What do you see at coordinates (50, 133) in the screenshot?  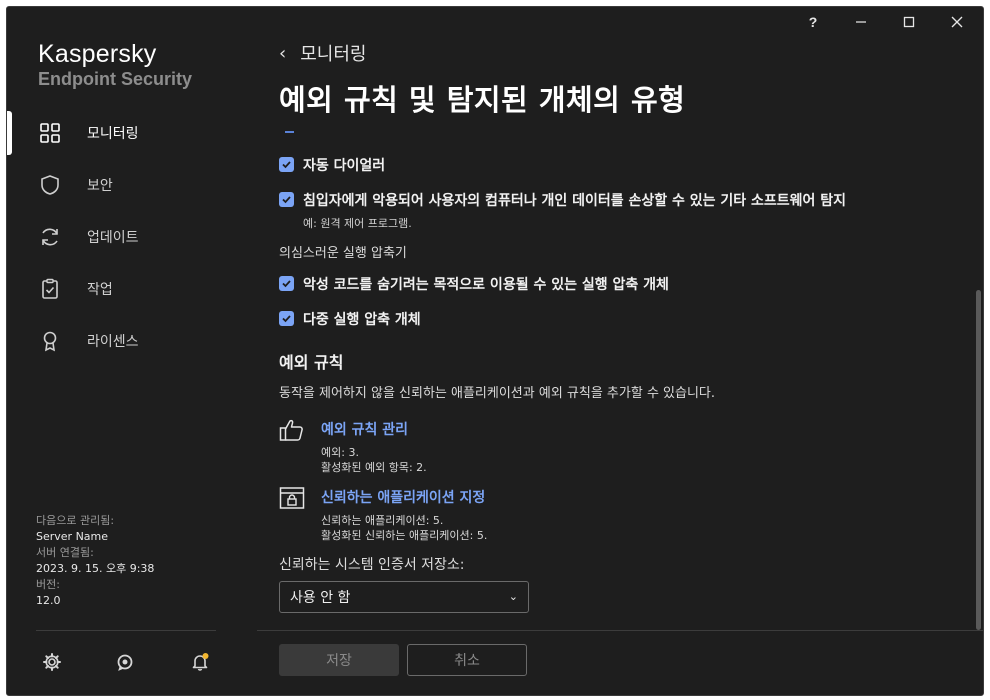 I see `dashboard-icon` at bounding box center [50, 133].